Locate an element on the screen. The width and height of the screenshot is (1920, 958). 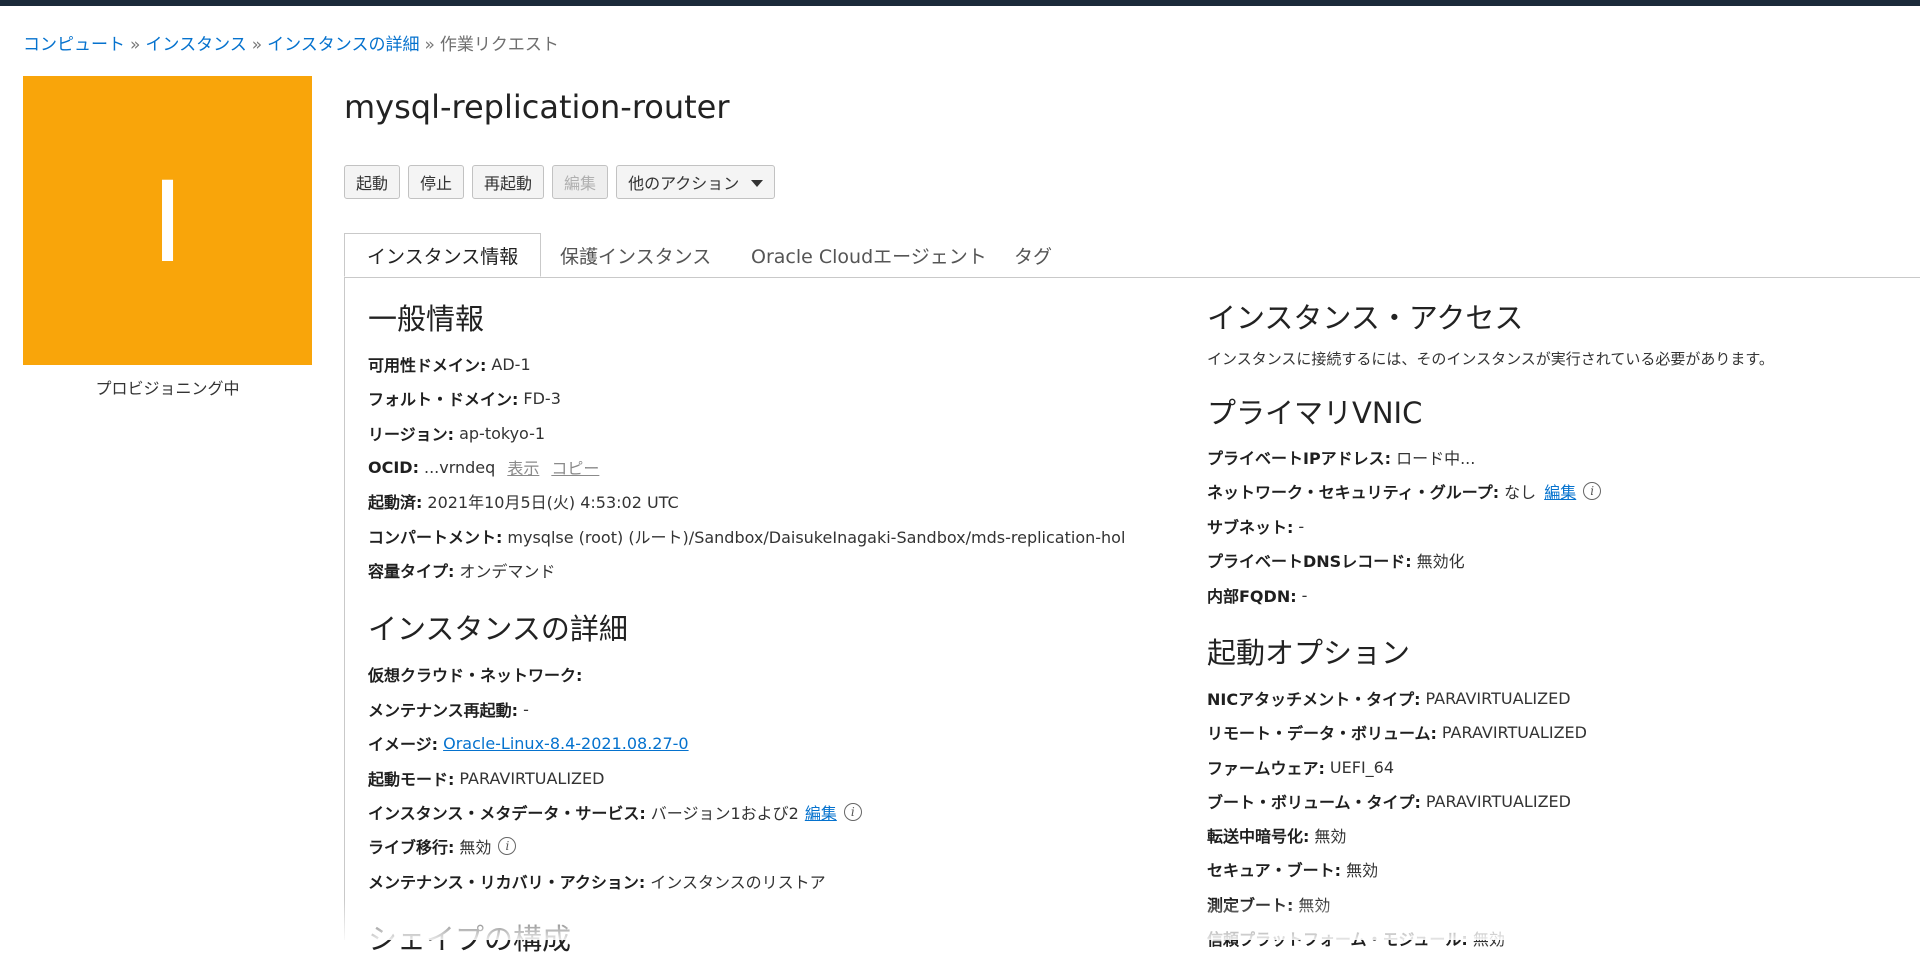
firmware-field: ファームウェア: UEFI_64 is located at coordinates (1300, 767).